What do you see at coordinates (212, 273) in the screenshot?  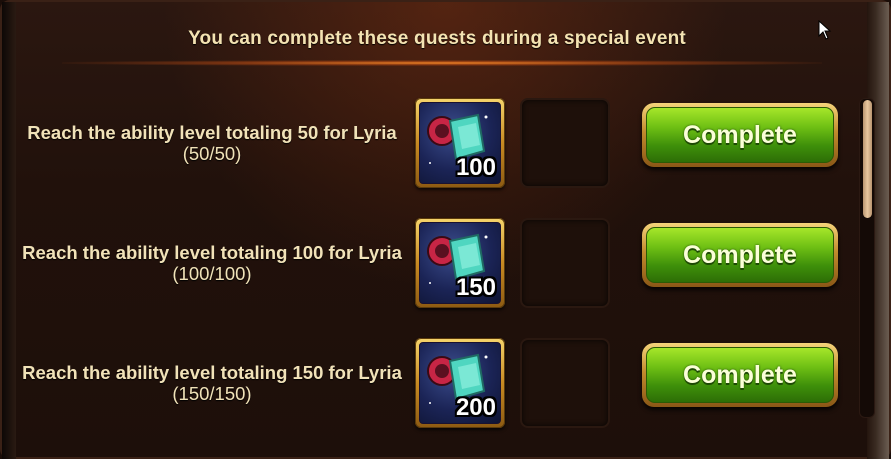 I see `quest-progress: (100/100)` at bounding box center [212, 273].